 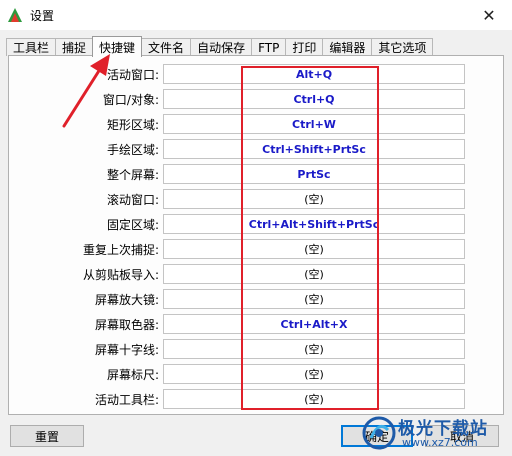 I want to click on hotkey-row: 滚动窗口: (空), so click(x=257, y=199).